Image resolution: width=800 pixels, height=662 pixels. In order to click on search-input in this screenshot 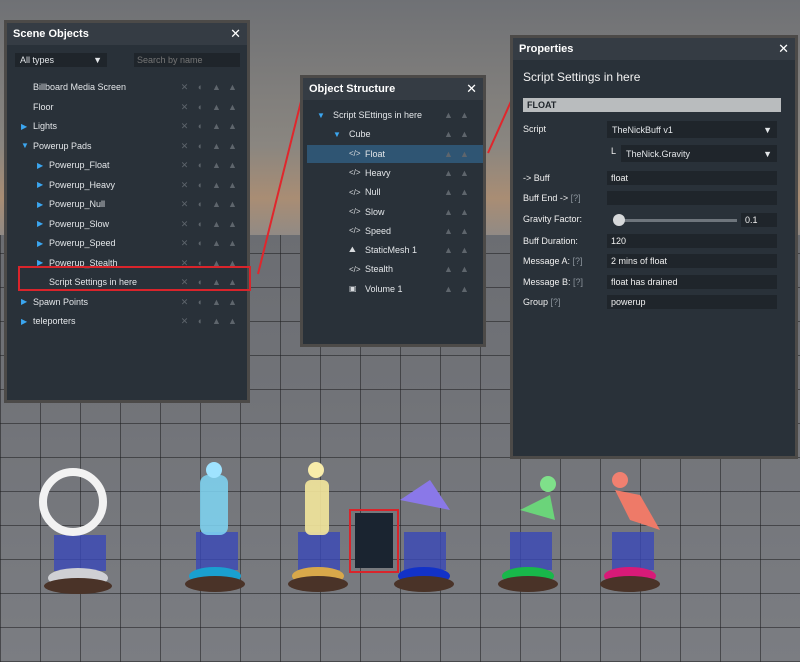, I will do `click(187, 60)`.